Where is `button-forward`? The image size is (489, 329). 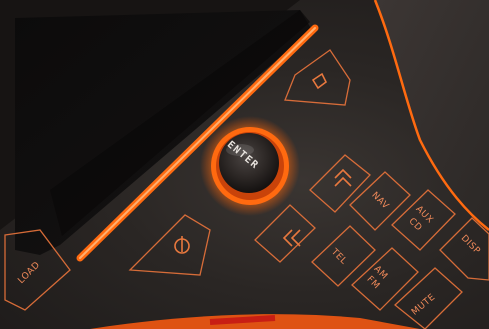
button-forward is located at coordinates (340, 183).